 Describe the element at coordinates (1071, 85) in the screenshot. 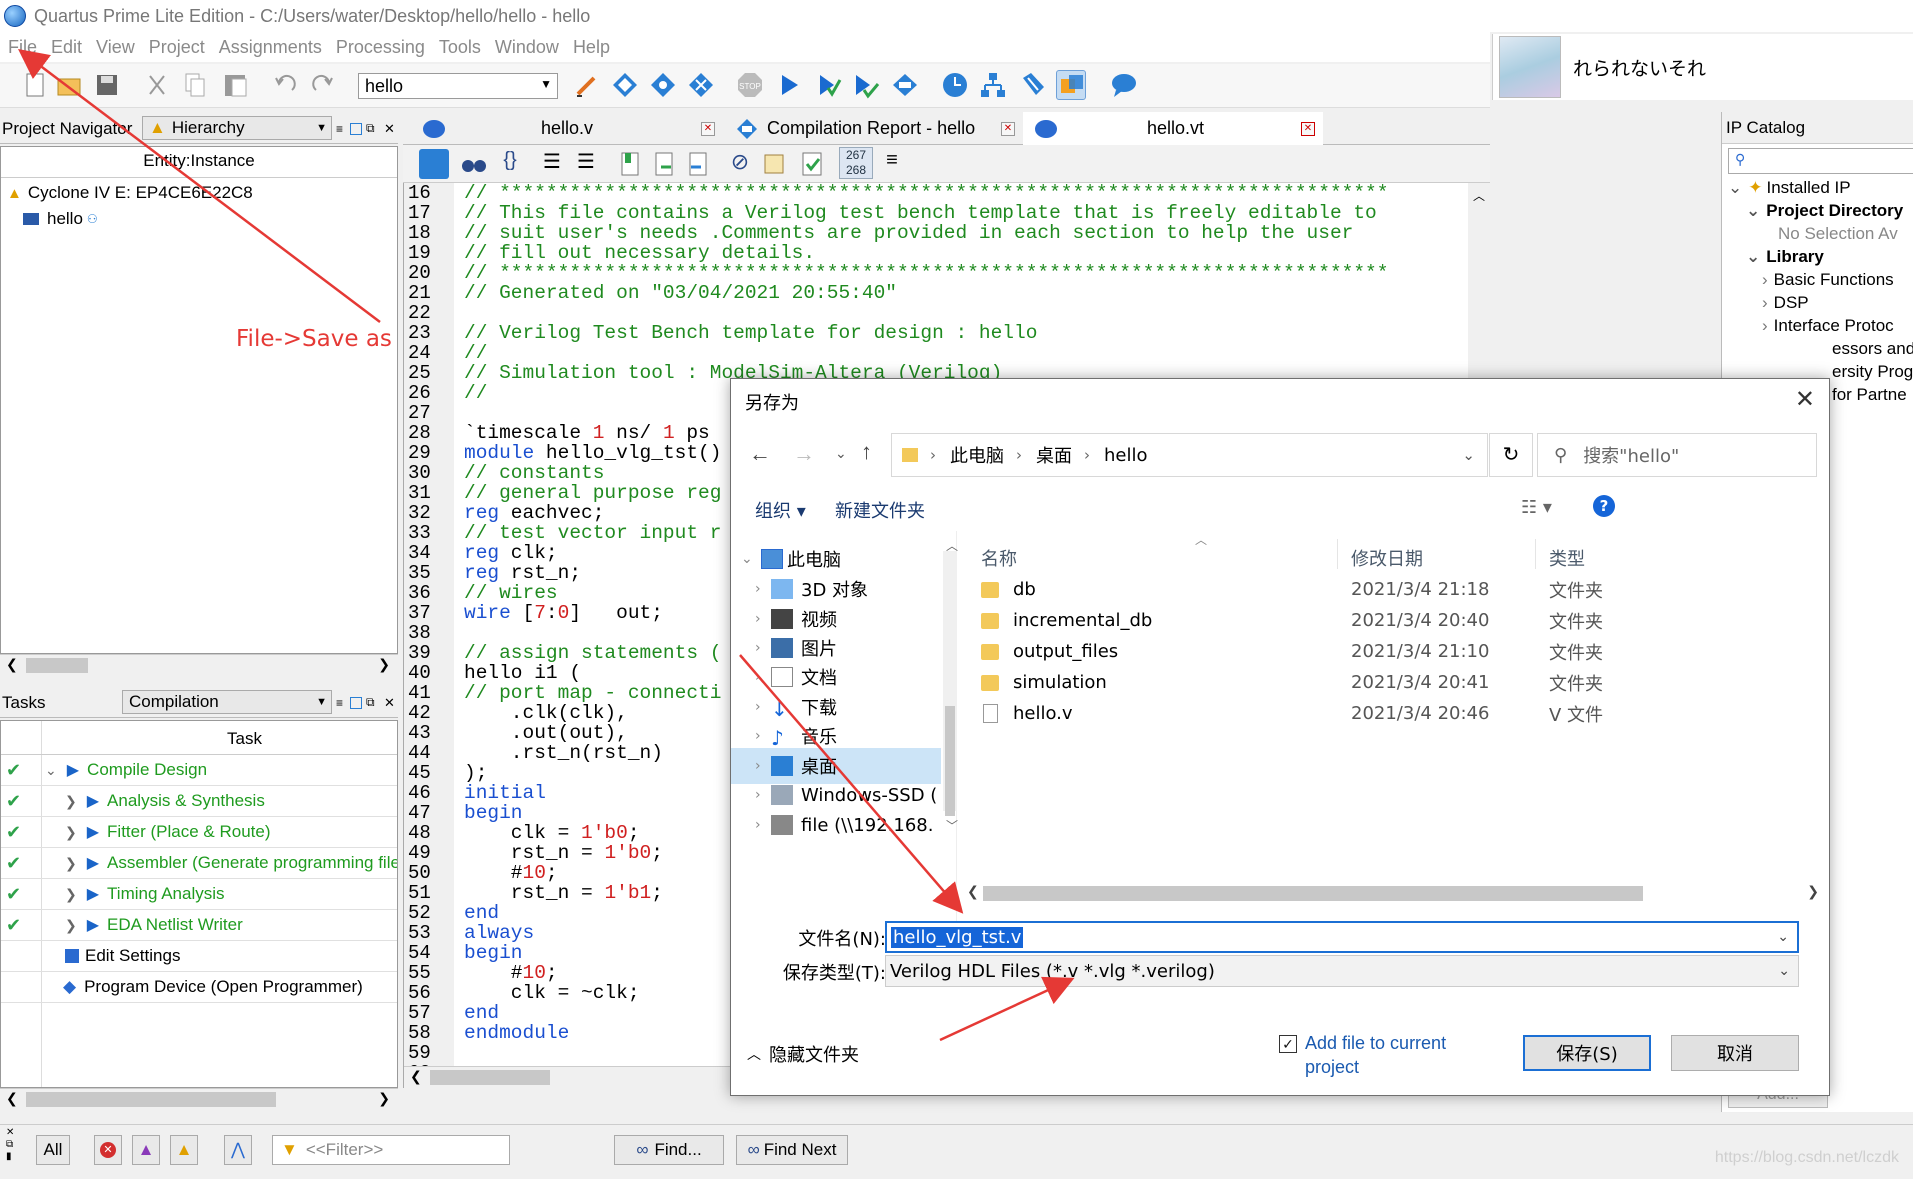

I see `ip-catalog-icon` at that location.